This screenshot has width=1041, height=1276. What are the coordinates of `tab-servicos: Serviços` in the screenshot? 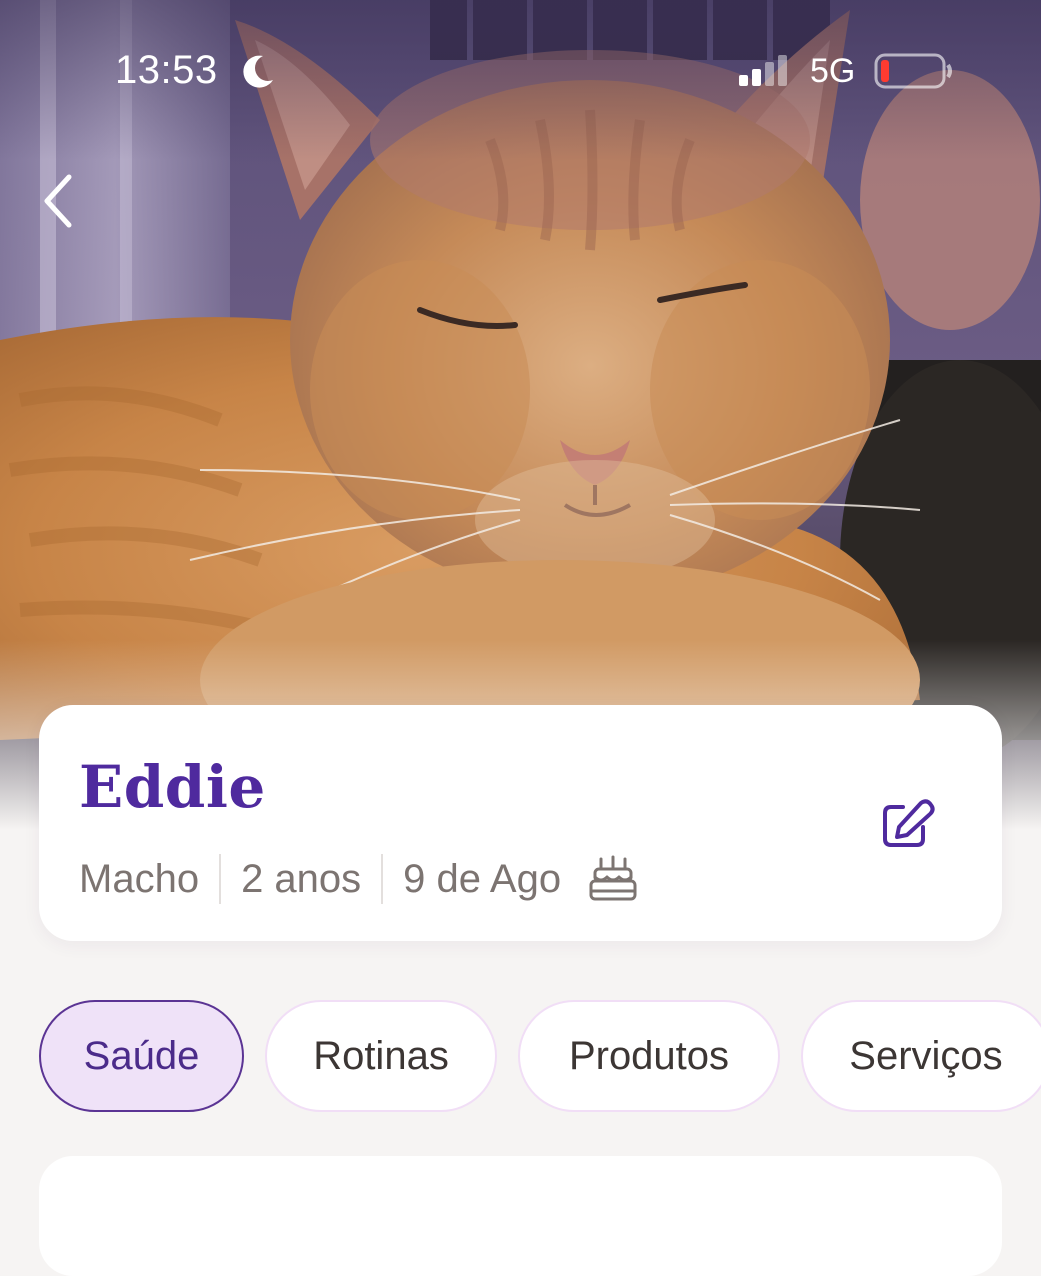 It's located at (921, 1056).